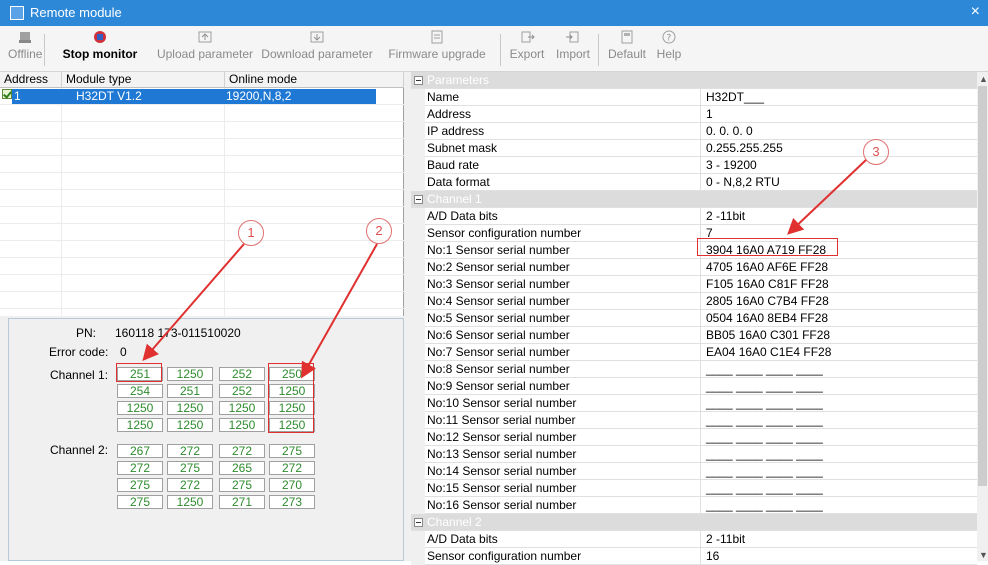 The height and width of the screenshot is (565, 988). I want to click on prop-value: H32DT___, so click(735, 97).